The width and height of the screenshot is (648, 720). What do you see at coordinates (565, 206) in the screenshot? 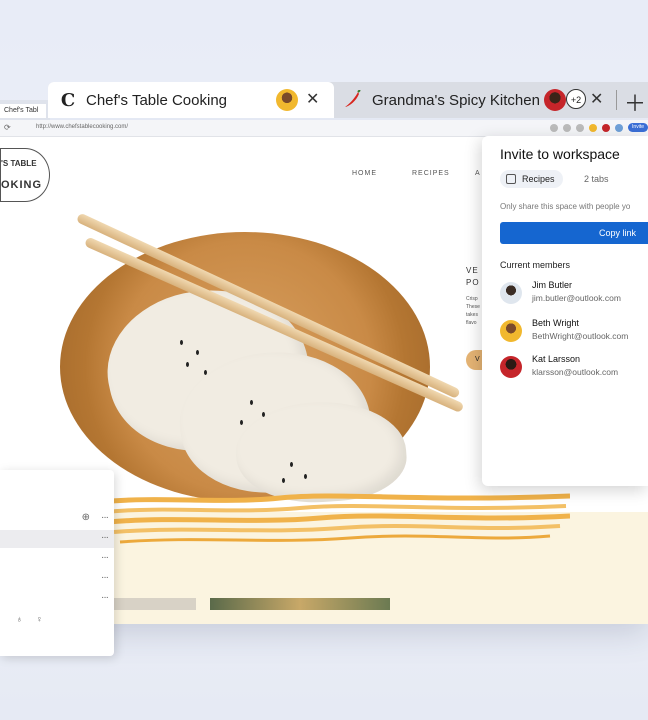
I see `share-note: Only share this space with people yo` at bounding box center [565, 206].